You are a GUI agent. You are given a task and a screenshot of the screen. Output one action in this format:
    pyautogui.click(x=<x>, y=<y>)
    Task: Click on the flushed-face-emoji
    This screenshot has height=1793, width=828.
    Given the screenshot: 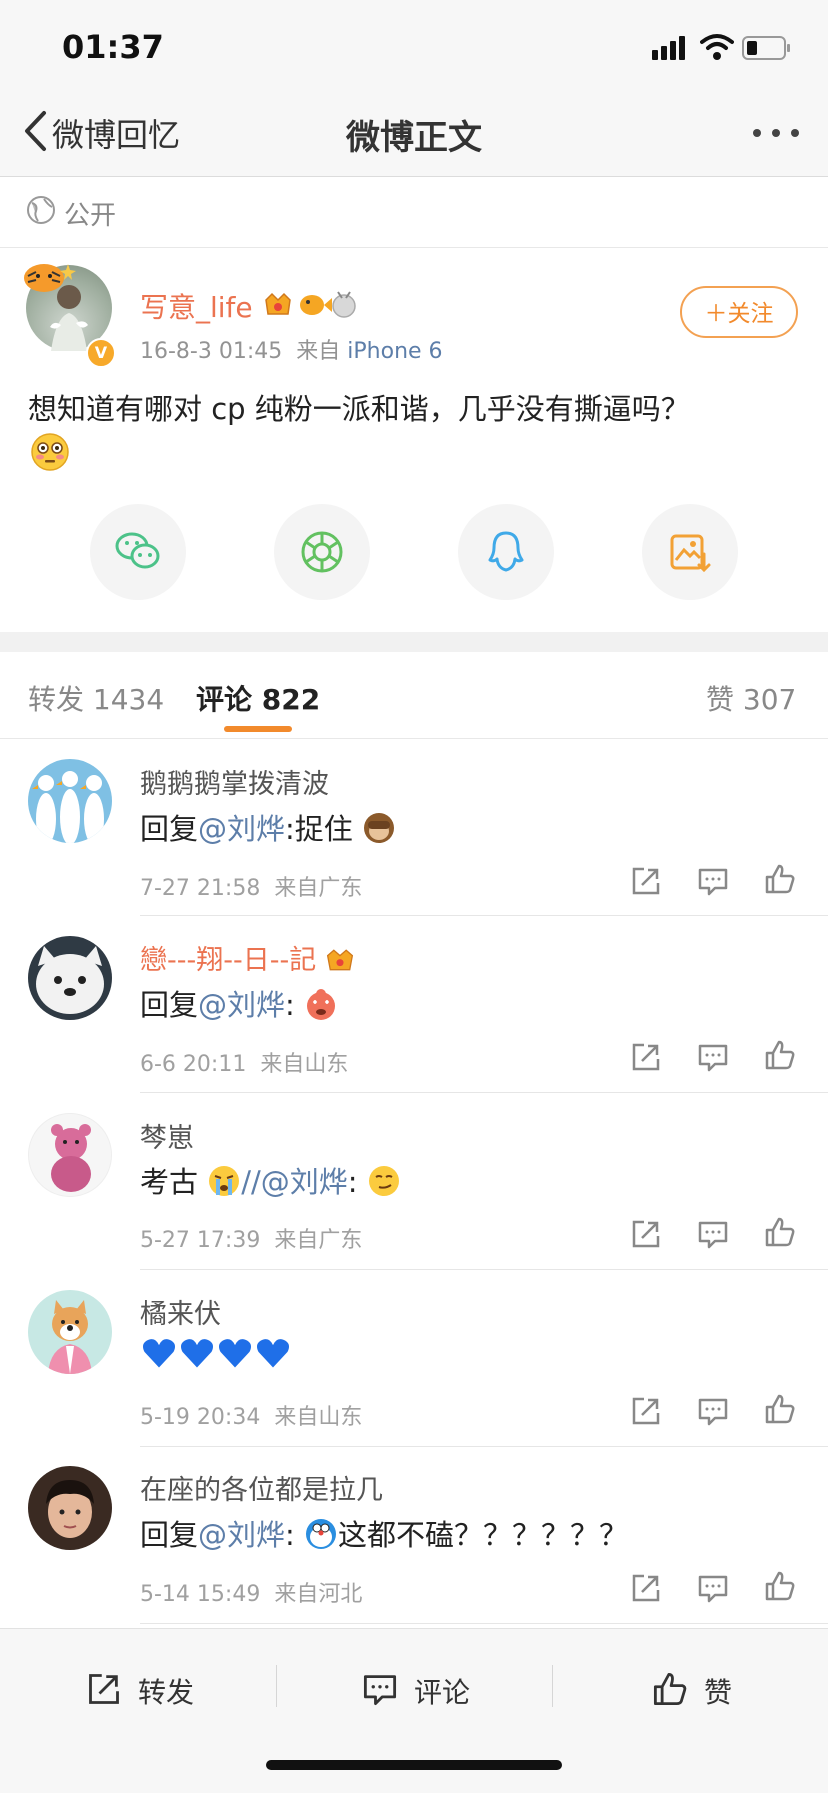 What is the action you would take?
    pyautogui.click(x=50, y=452)
    